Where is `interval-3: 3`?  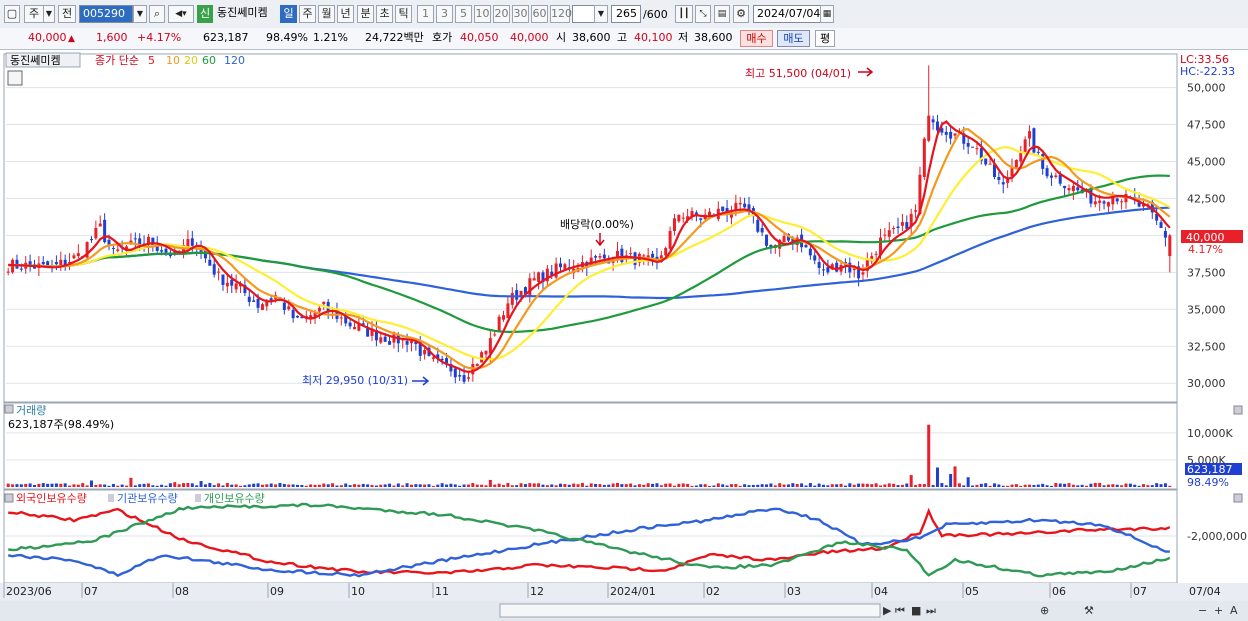 interval-3: 3 is located at coordinates (444, 14).